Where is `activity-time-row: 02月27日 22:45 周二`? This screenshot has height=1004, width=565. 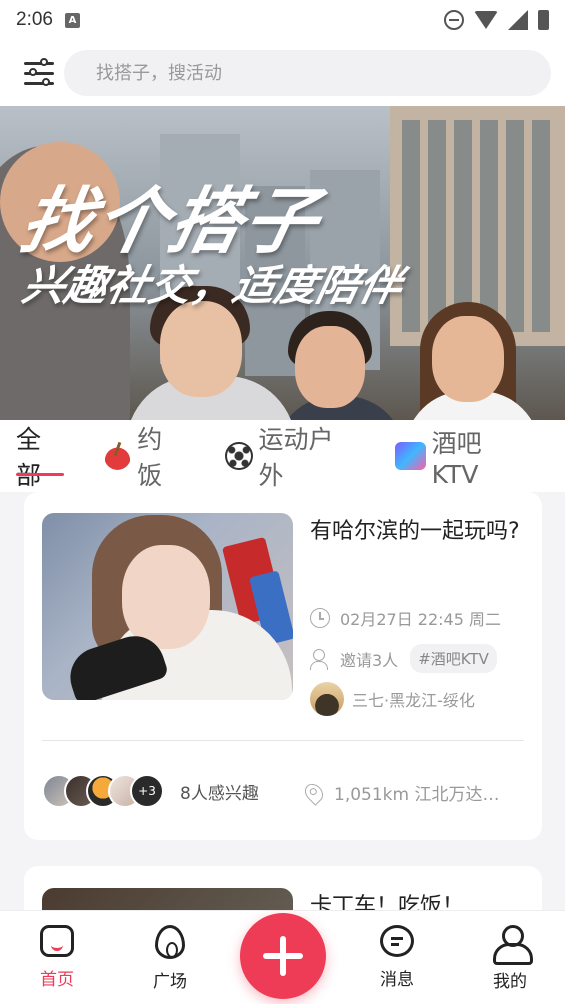 activity-time-row: 02月27日 22:45 周二 is located at coordinates (405, 618).